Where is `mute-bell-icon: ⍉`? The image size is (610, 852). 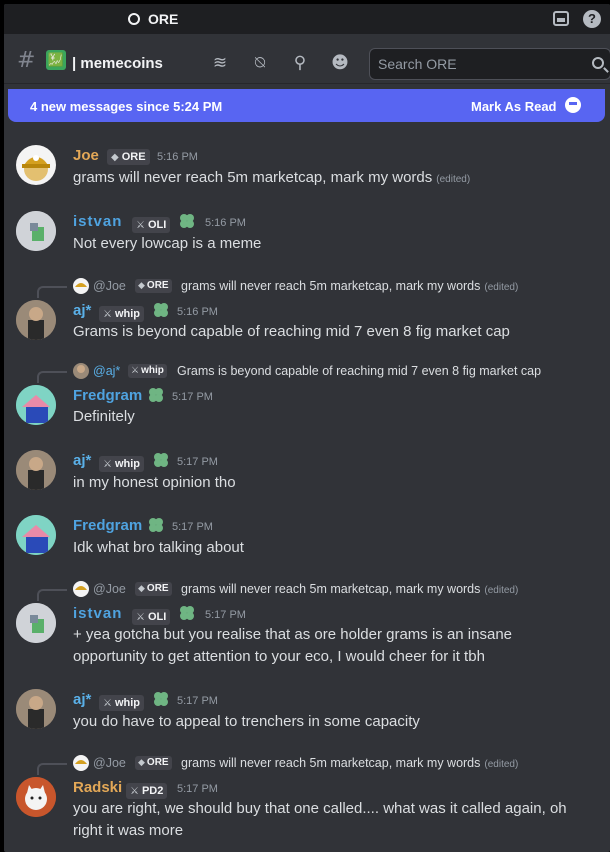 mute-bell-icon: ⍉ is located at coordinates (260, 63).